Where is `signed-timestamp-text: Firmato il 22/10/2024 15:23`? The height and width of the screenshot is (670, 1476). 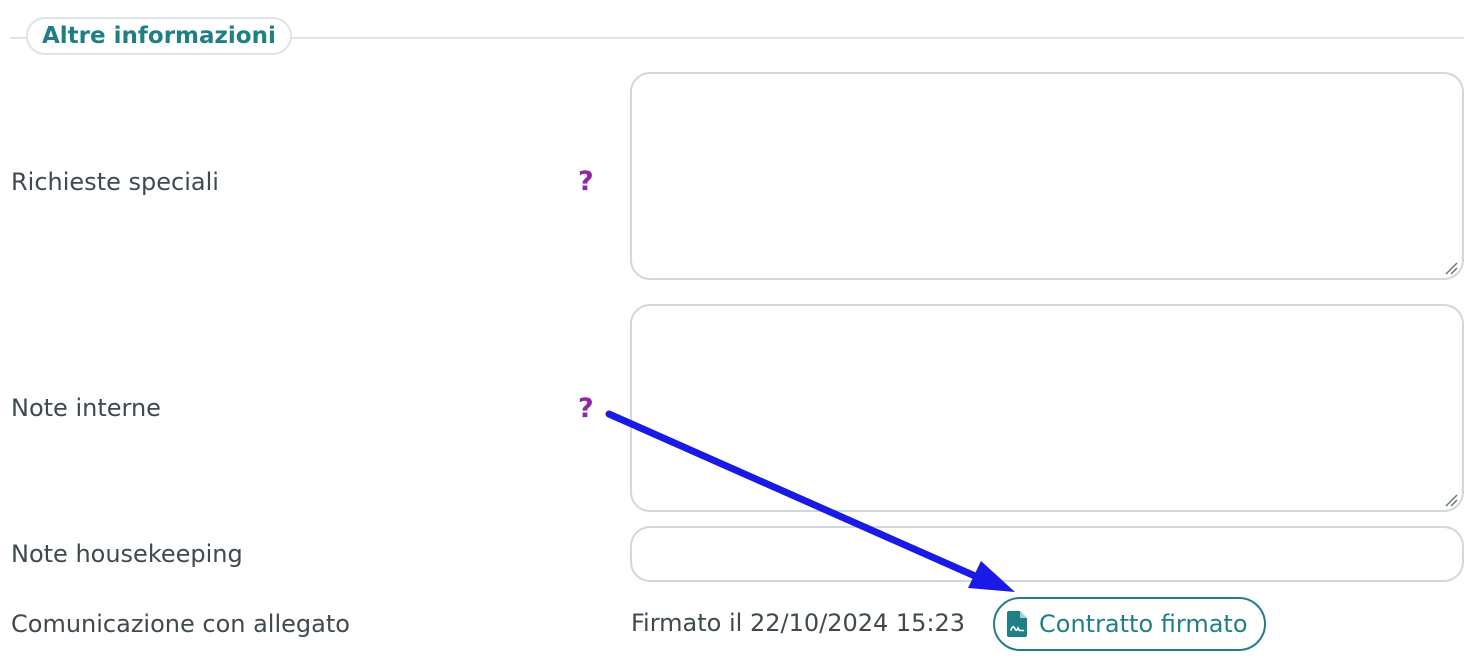
signed-timestamp-text: Firmato il 22/10/2024 15:23 is located at coordinates (798, 623).